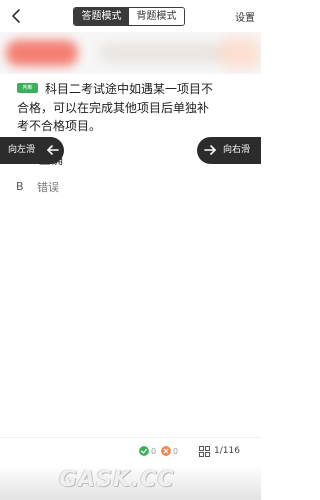 This screenshot has width=320, height=500. Describe the element at coordinates (156, 16) in the screenshot. I see `tab-memorize-mode: 背题模式` at that location.